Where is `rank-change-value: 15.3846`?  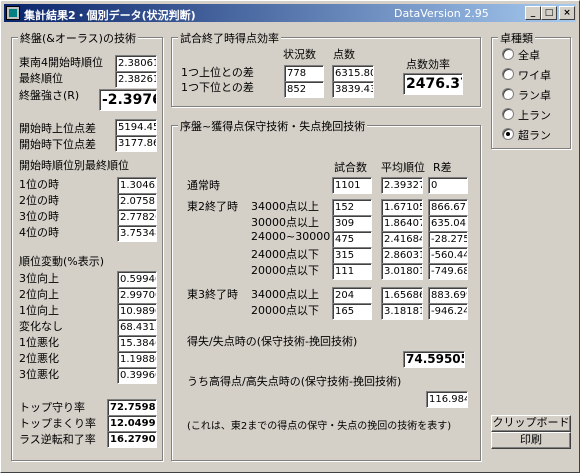 rank-change-value: 15.3846 is located at coordinates (137, 343).